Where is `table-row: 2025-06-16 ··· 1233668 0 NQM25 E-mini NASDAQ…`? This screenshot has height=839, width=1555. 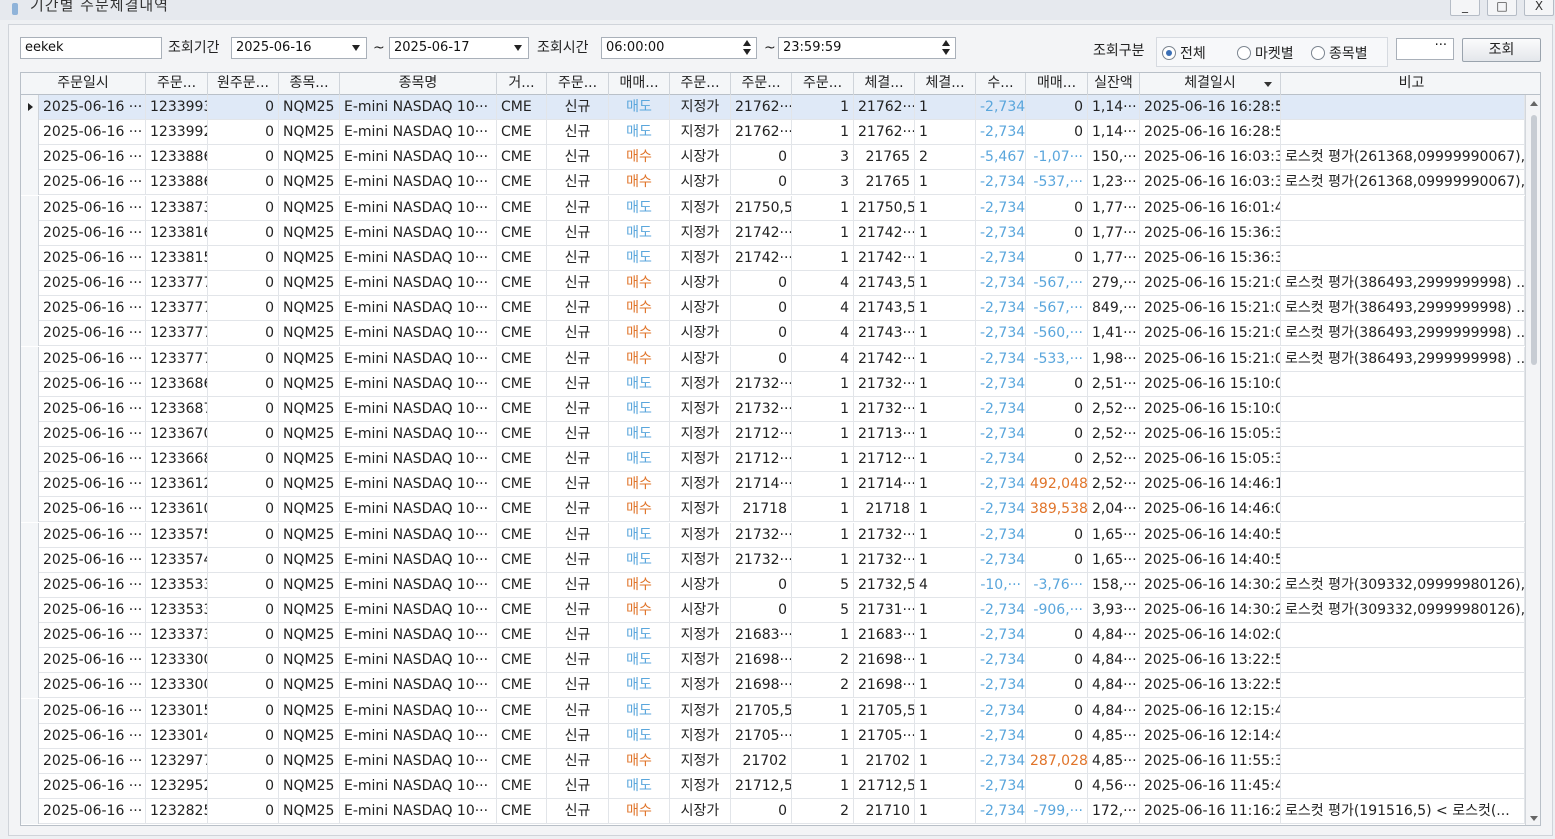
table-row: 2025-06-16 ··· 1233668 0 NQM25 E-mini NASDAQ… is located at coordinates (773, 460).